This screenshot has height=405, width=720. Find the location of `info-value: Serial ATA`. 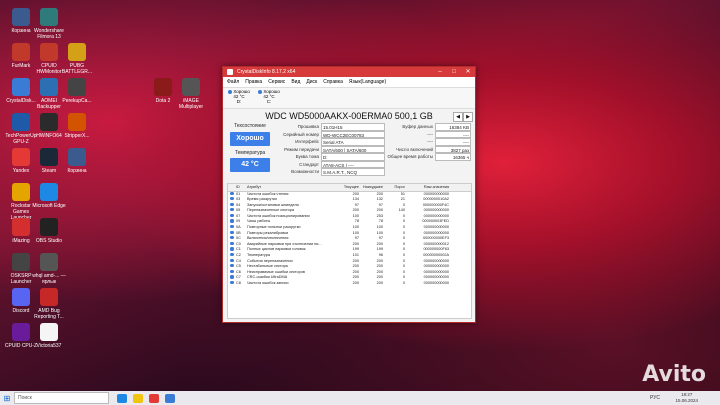

info-value: Serial ATA is located at coordinates (353, 142).